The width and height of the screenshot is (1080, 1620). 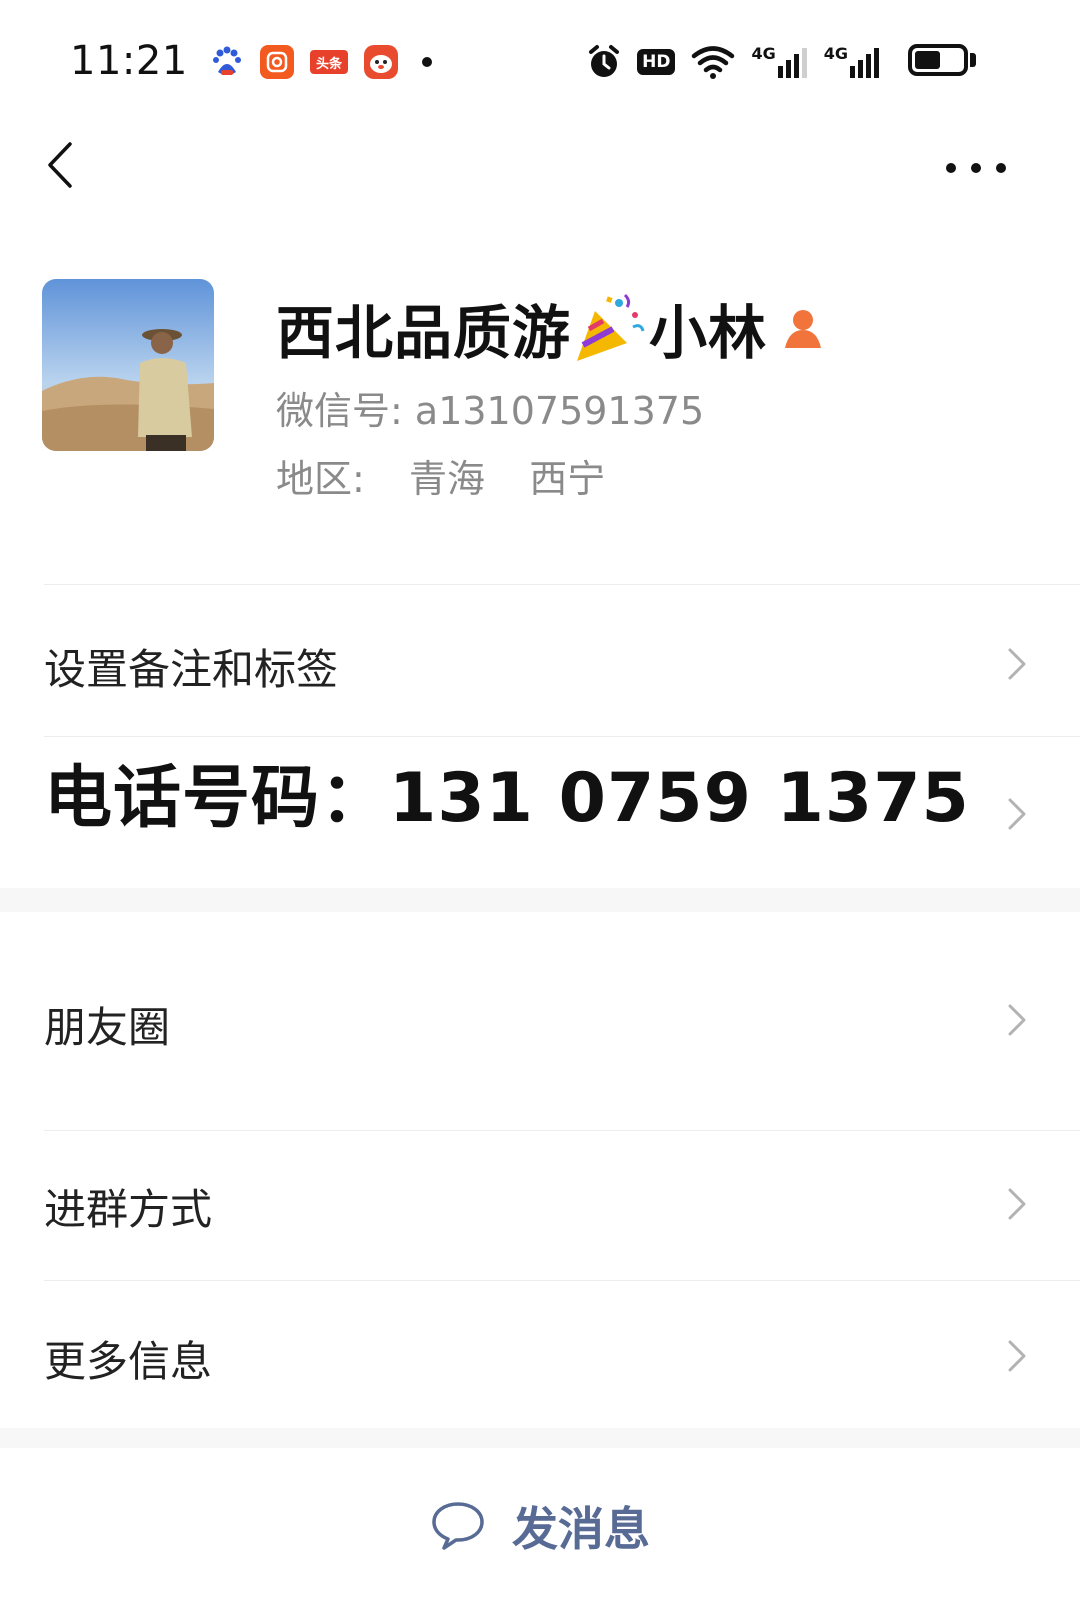 I want to click on send-message-button: 发消息, so click(x=540, y=1526).